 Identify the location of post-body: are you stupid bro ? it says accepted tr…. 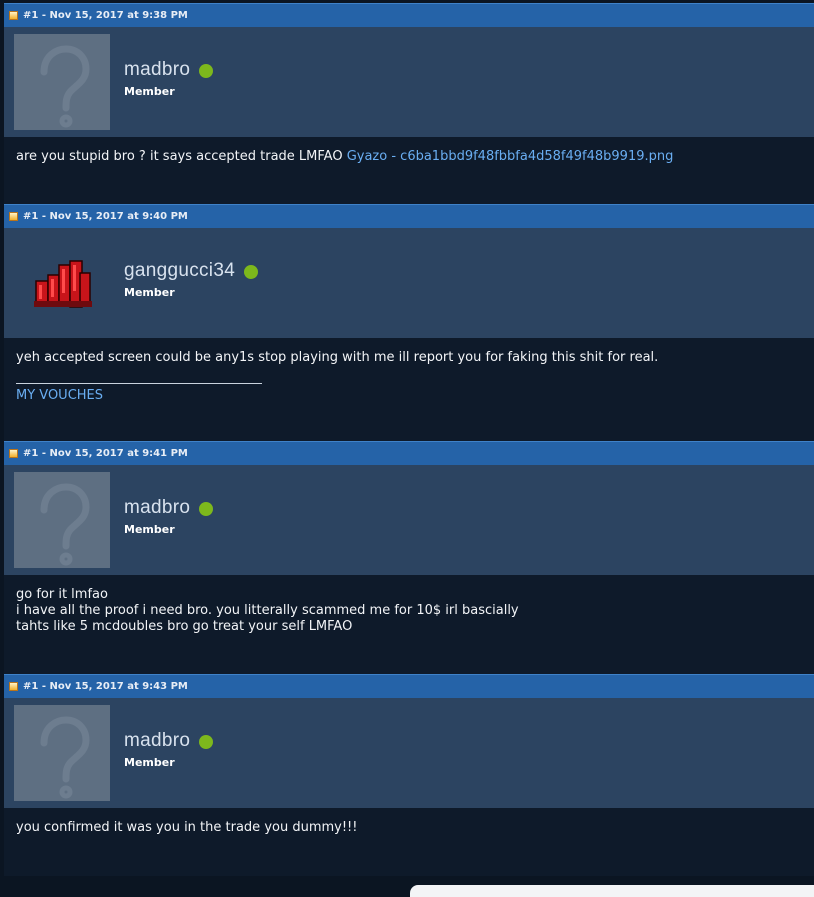
(409, 170).